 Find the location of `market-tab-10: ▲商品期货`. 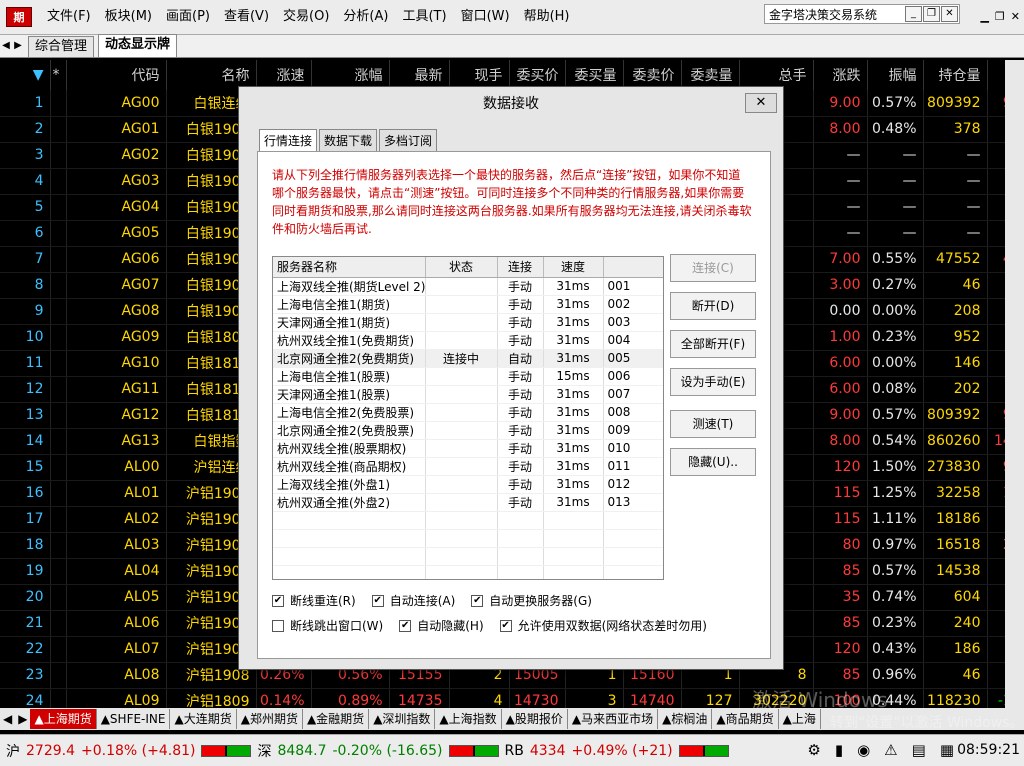

market-tab-10: ▲商品期货 is located at coordinates (745, 719).